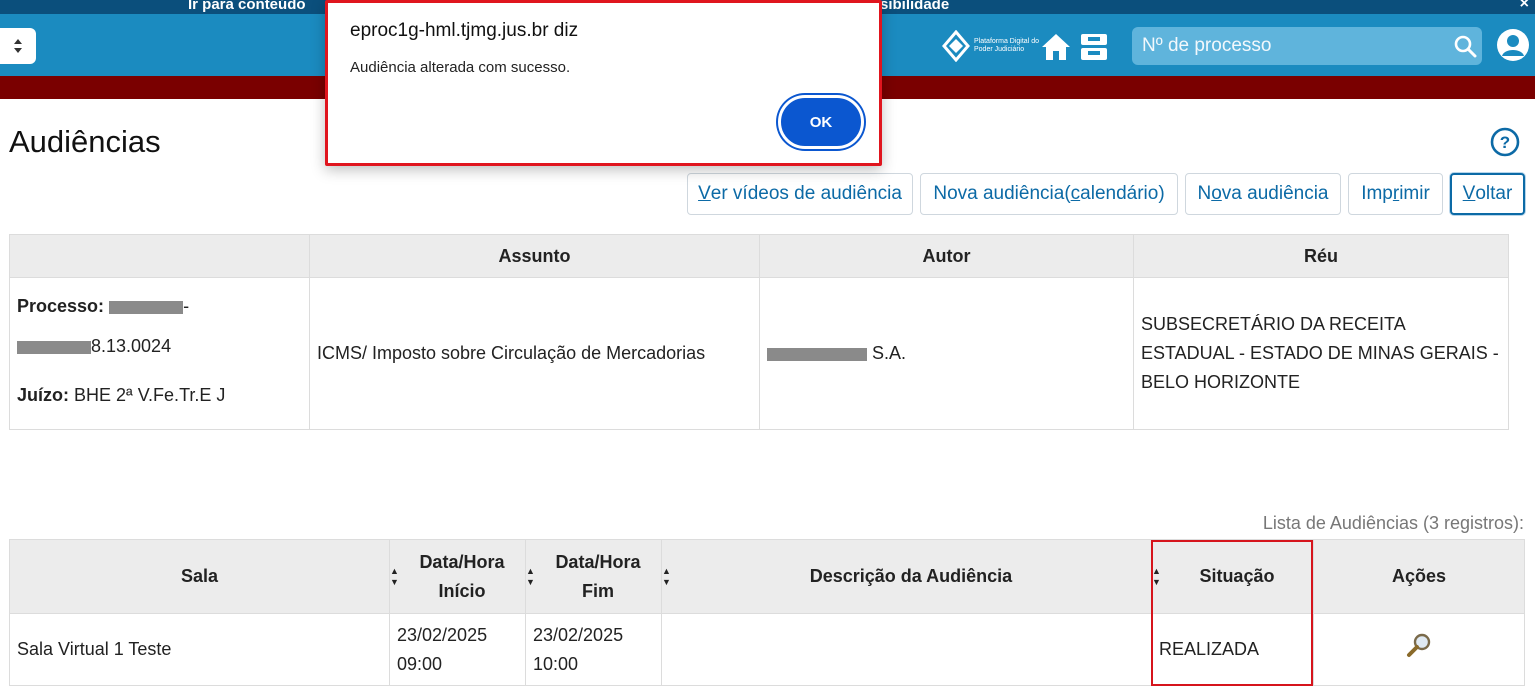 Image resolution: width=1535 pixels, height=692 pixels. What do you see at coordinates (460, 67) in the screenshot?
I see `dialog-message: Audiência alterada com sucesso.` at bounding box center [460, 67].